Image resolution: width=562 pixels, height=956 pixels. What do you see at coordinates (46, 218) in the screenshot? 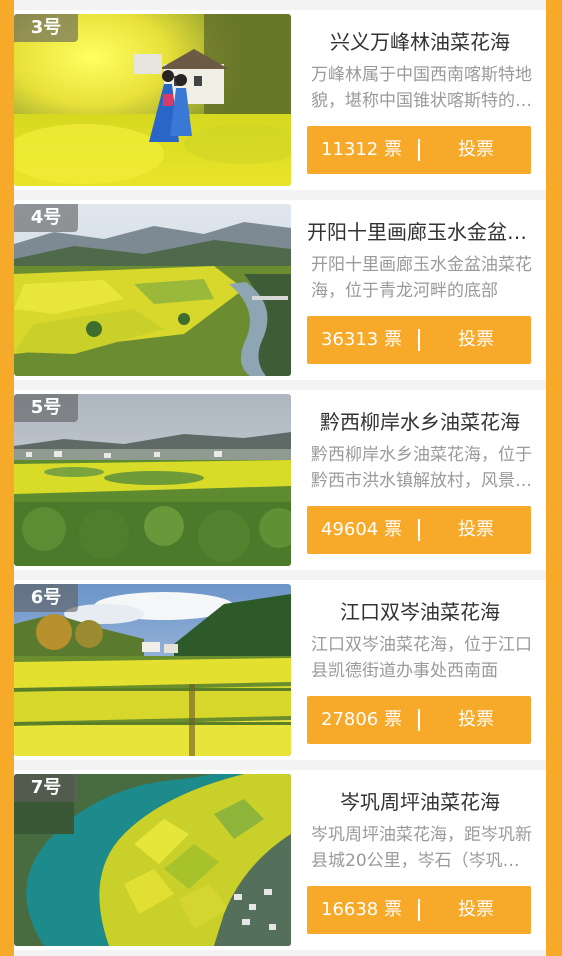
I see `entry-number-badge: 4号` at bounding box center [46, 218].